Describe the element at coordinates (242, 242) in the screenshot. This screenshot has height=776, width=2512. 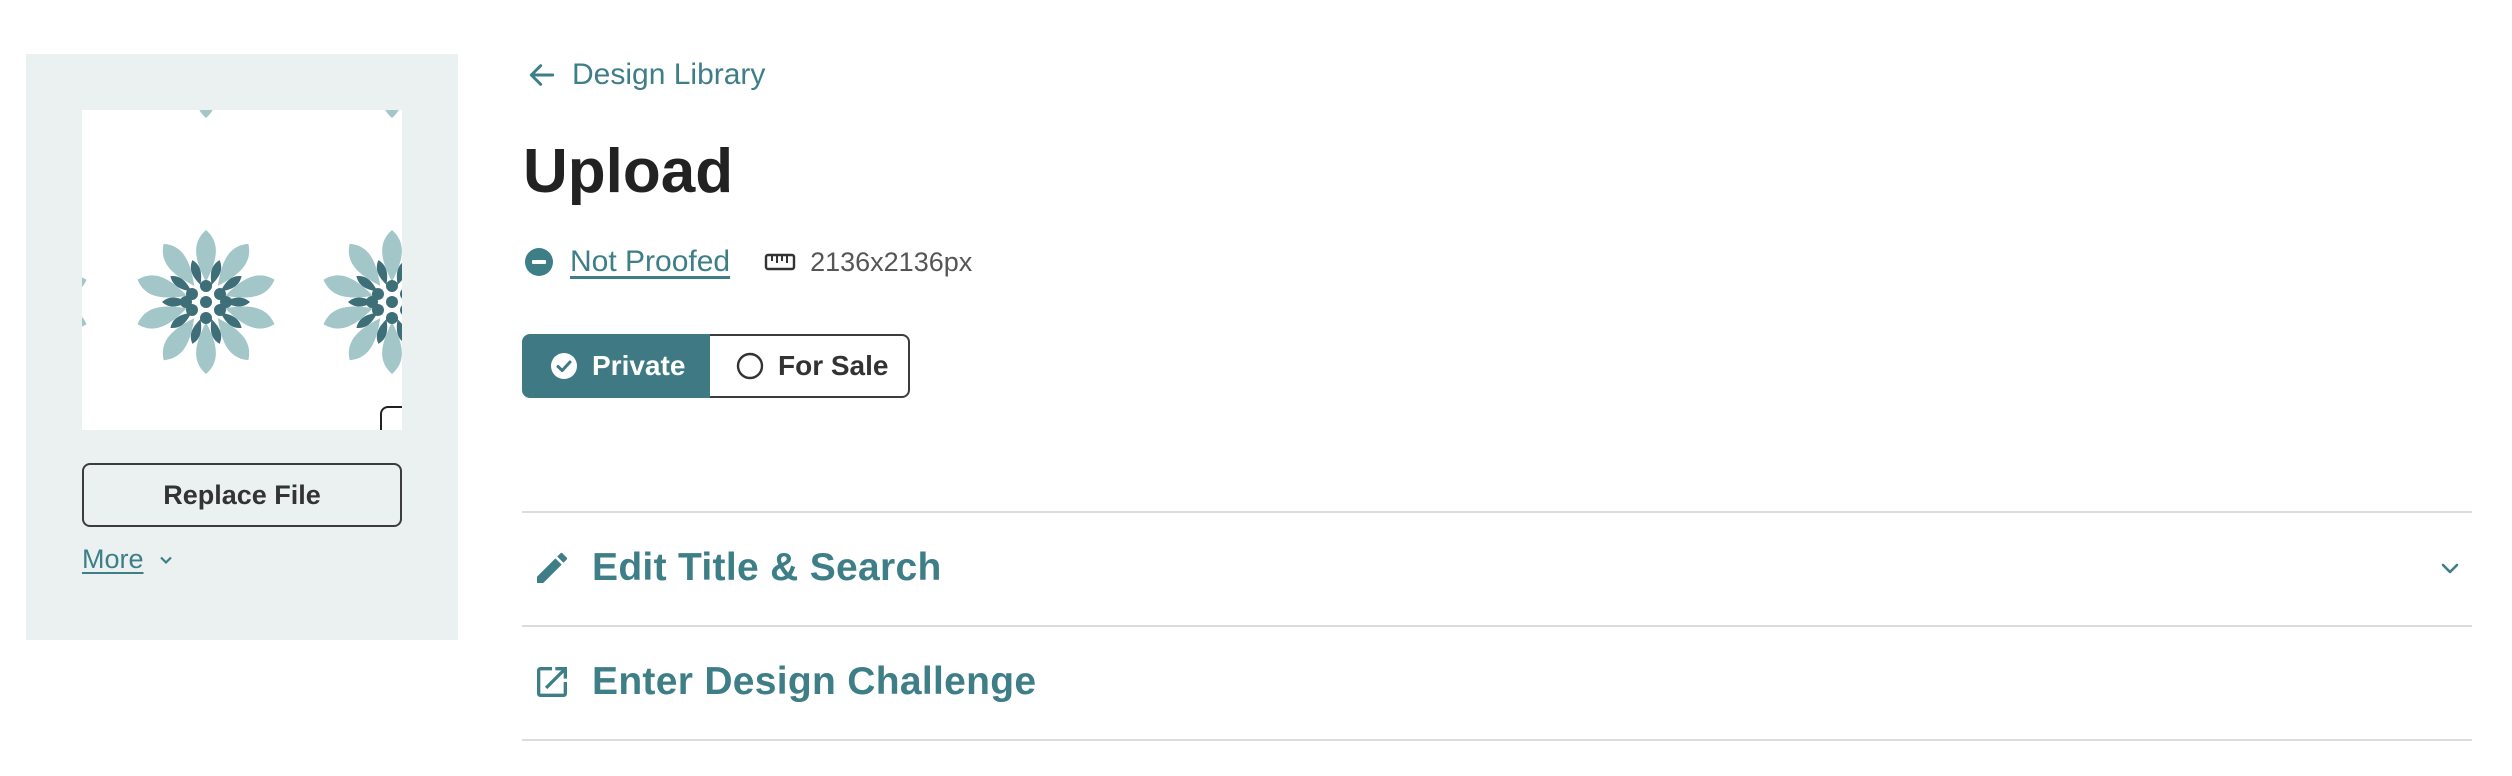
I see `design-pattern-image` at that location.